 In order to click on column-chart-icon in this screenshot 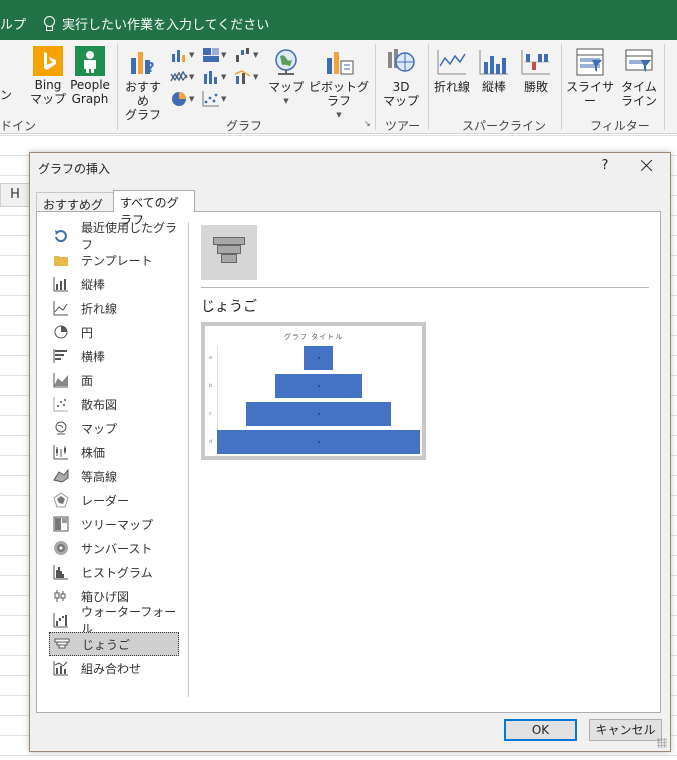, I will do `click(179, 55)`.